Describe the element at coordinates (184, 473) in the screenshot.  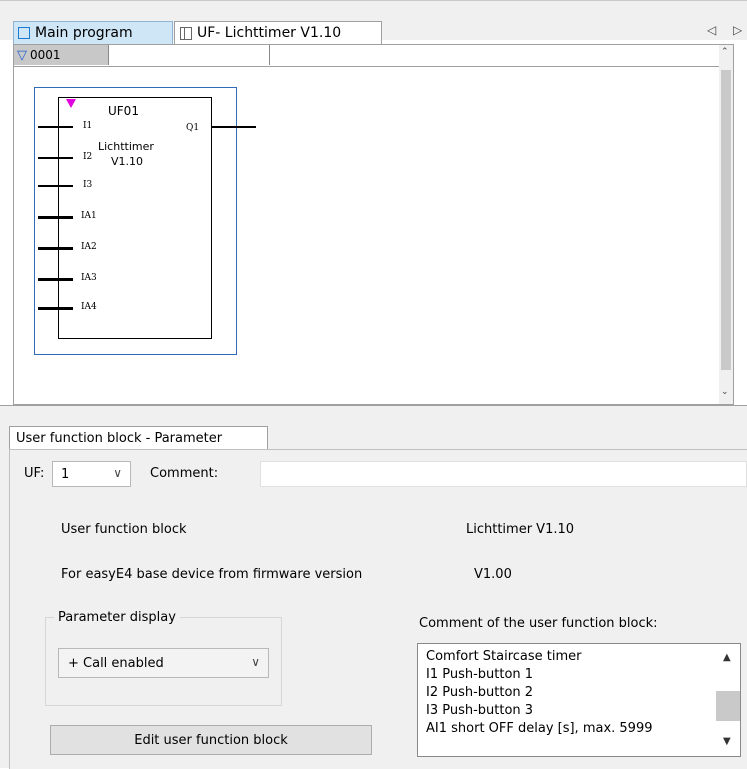
I see `comment-label: Comment:` at that location.